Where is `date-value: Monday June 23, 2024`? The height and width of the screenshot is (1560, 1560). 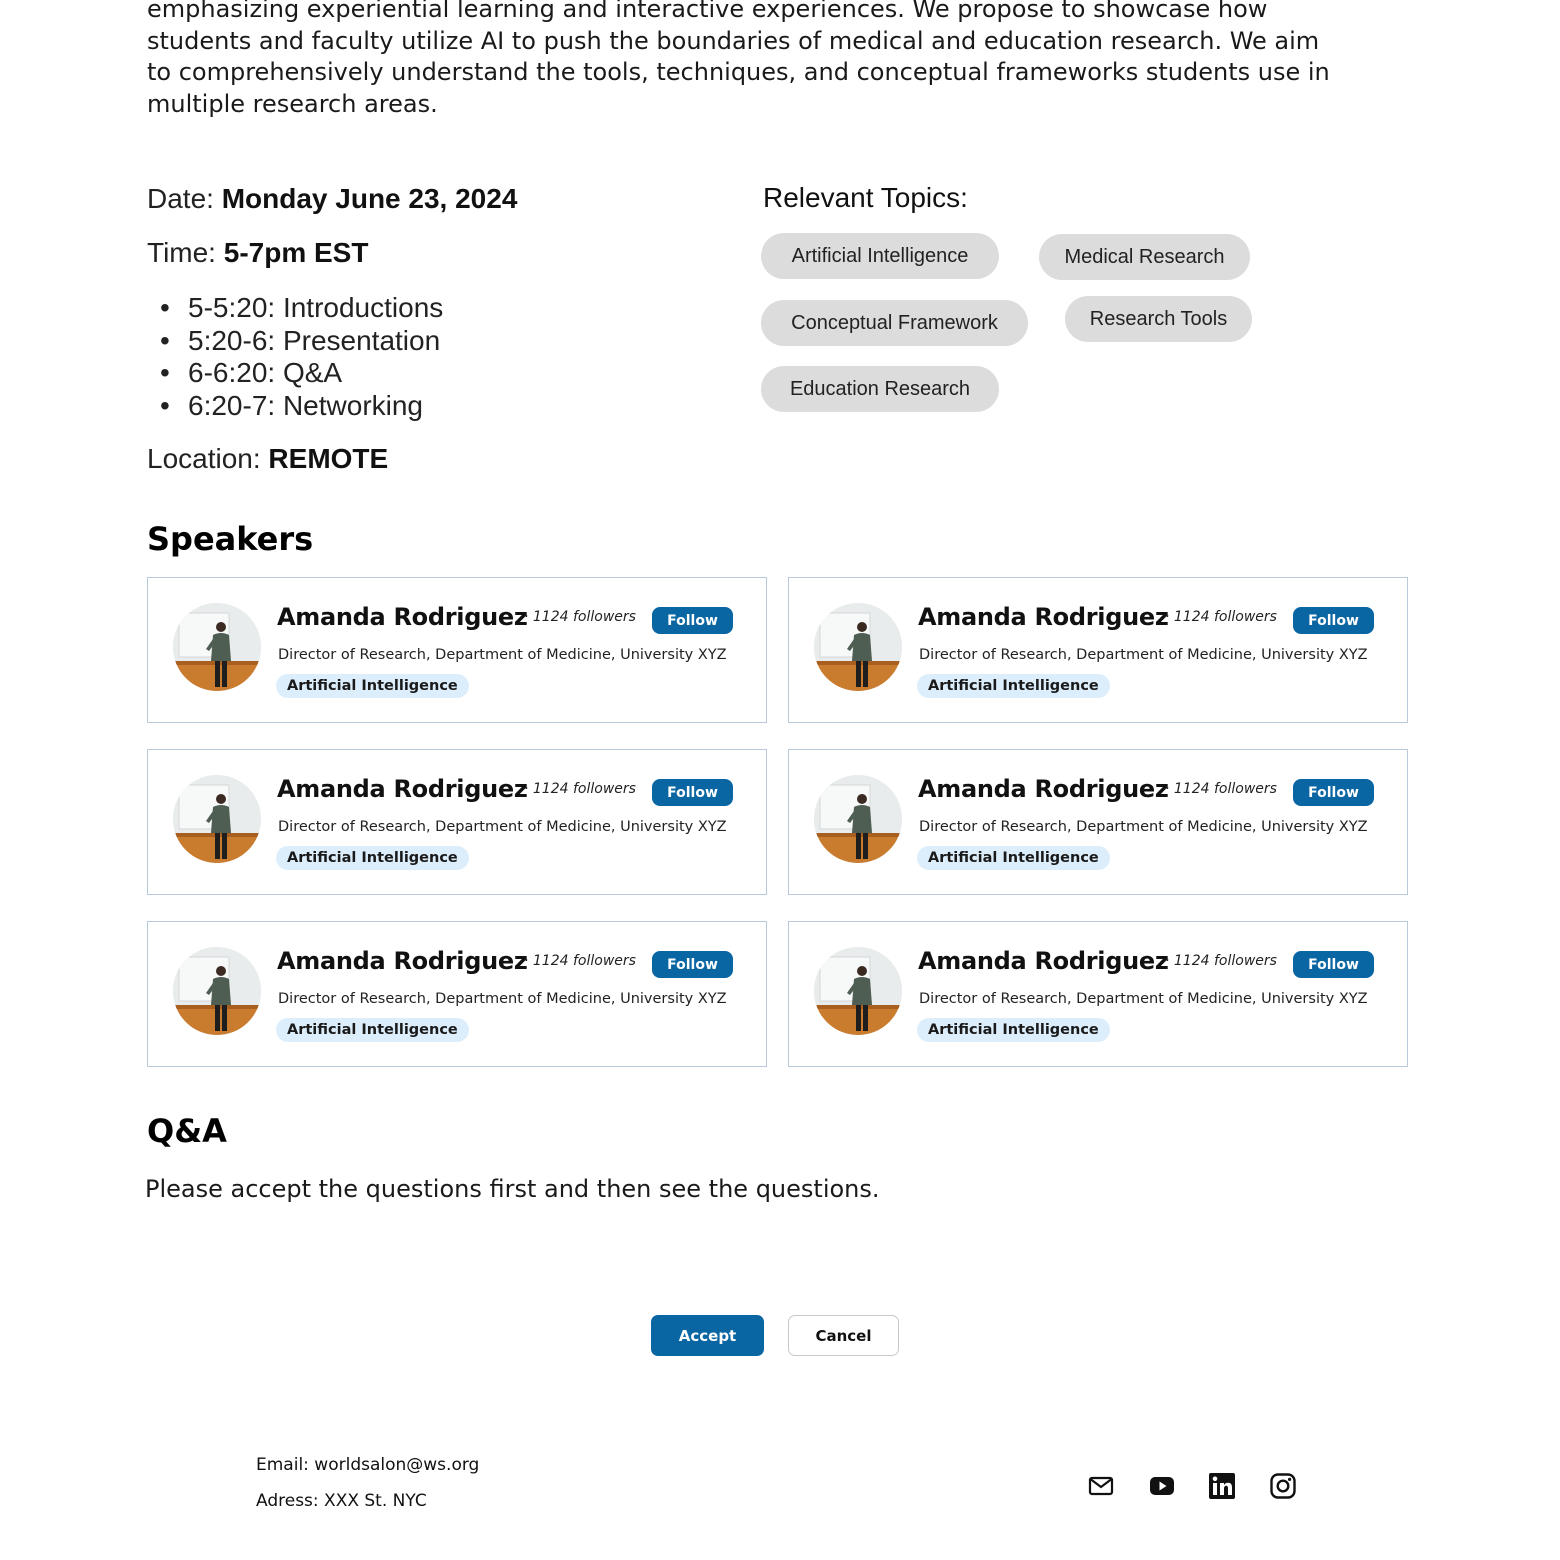 date-value: Monday June 23, 2024 is located at coordinates (369, 198).